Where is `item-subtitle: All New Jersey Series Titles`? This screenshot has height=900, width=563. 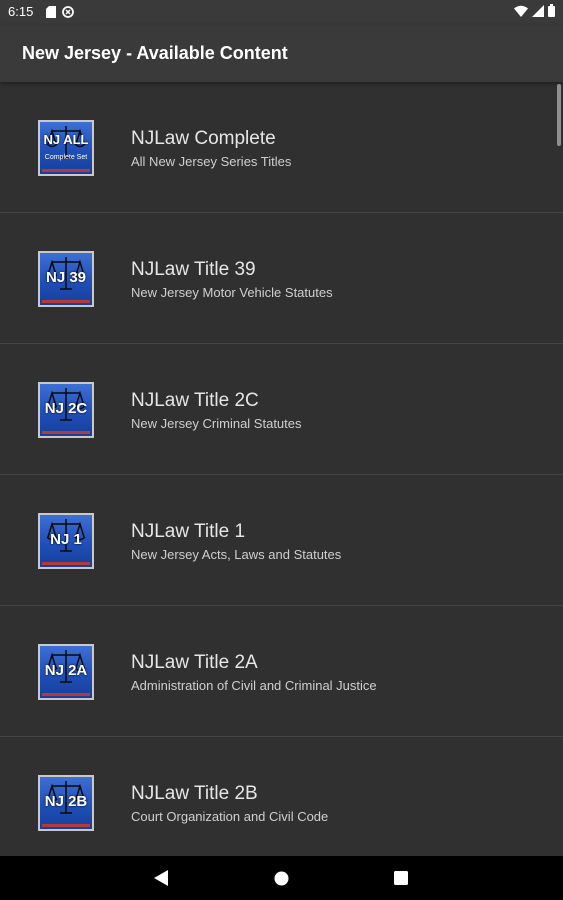
item-subtitle: All New Jersey Series Titles is located at coordinates (211, 161).